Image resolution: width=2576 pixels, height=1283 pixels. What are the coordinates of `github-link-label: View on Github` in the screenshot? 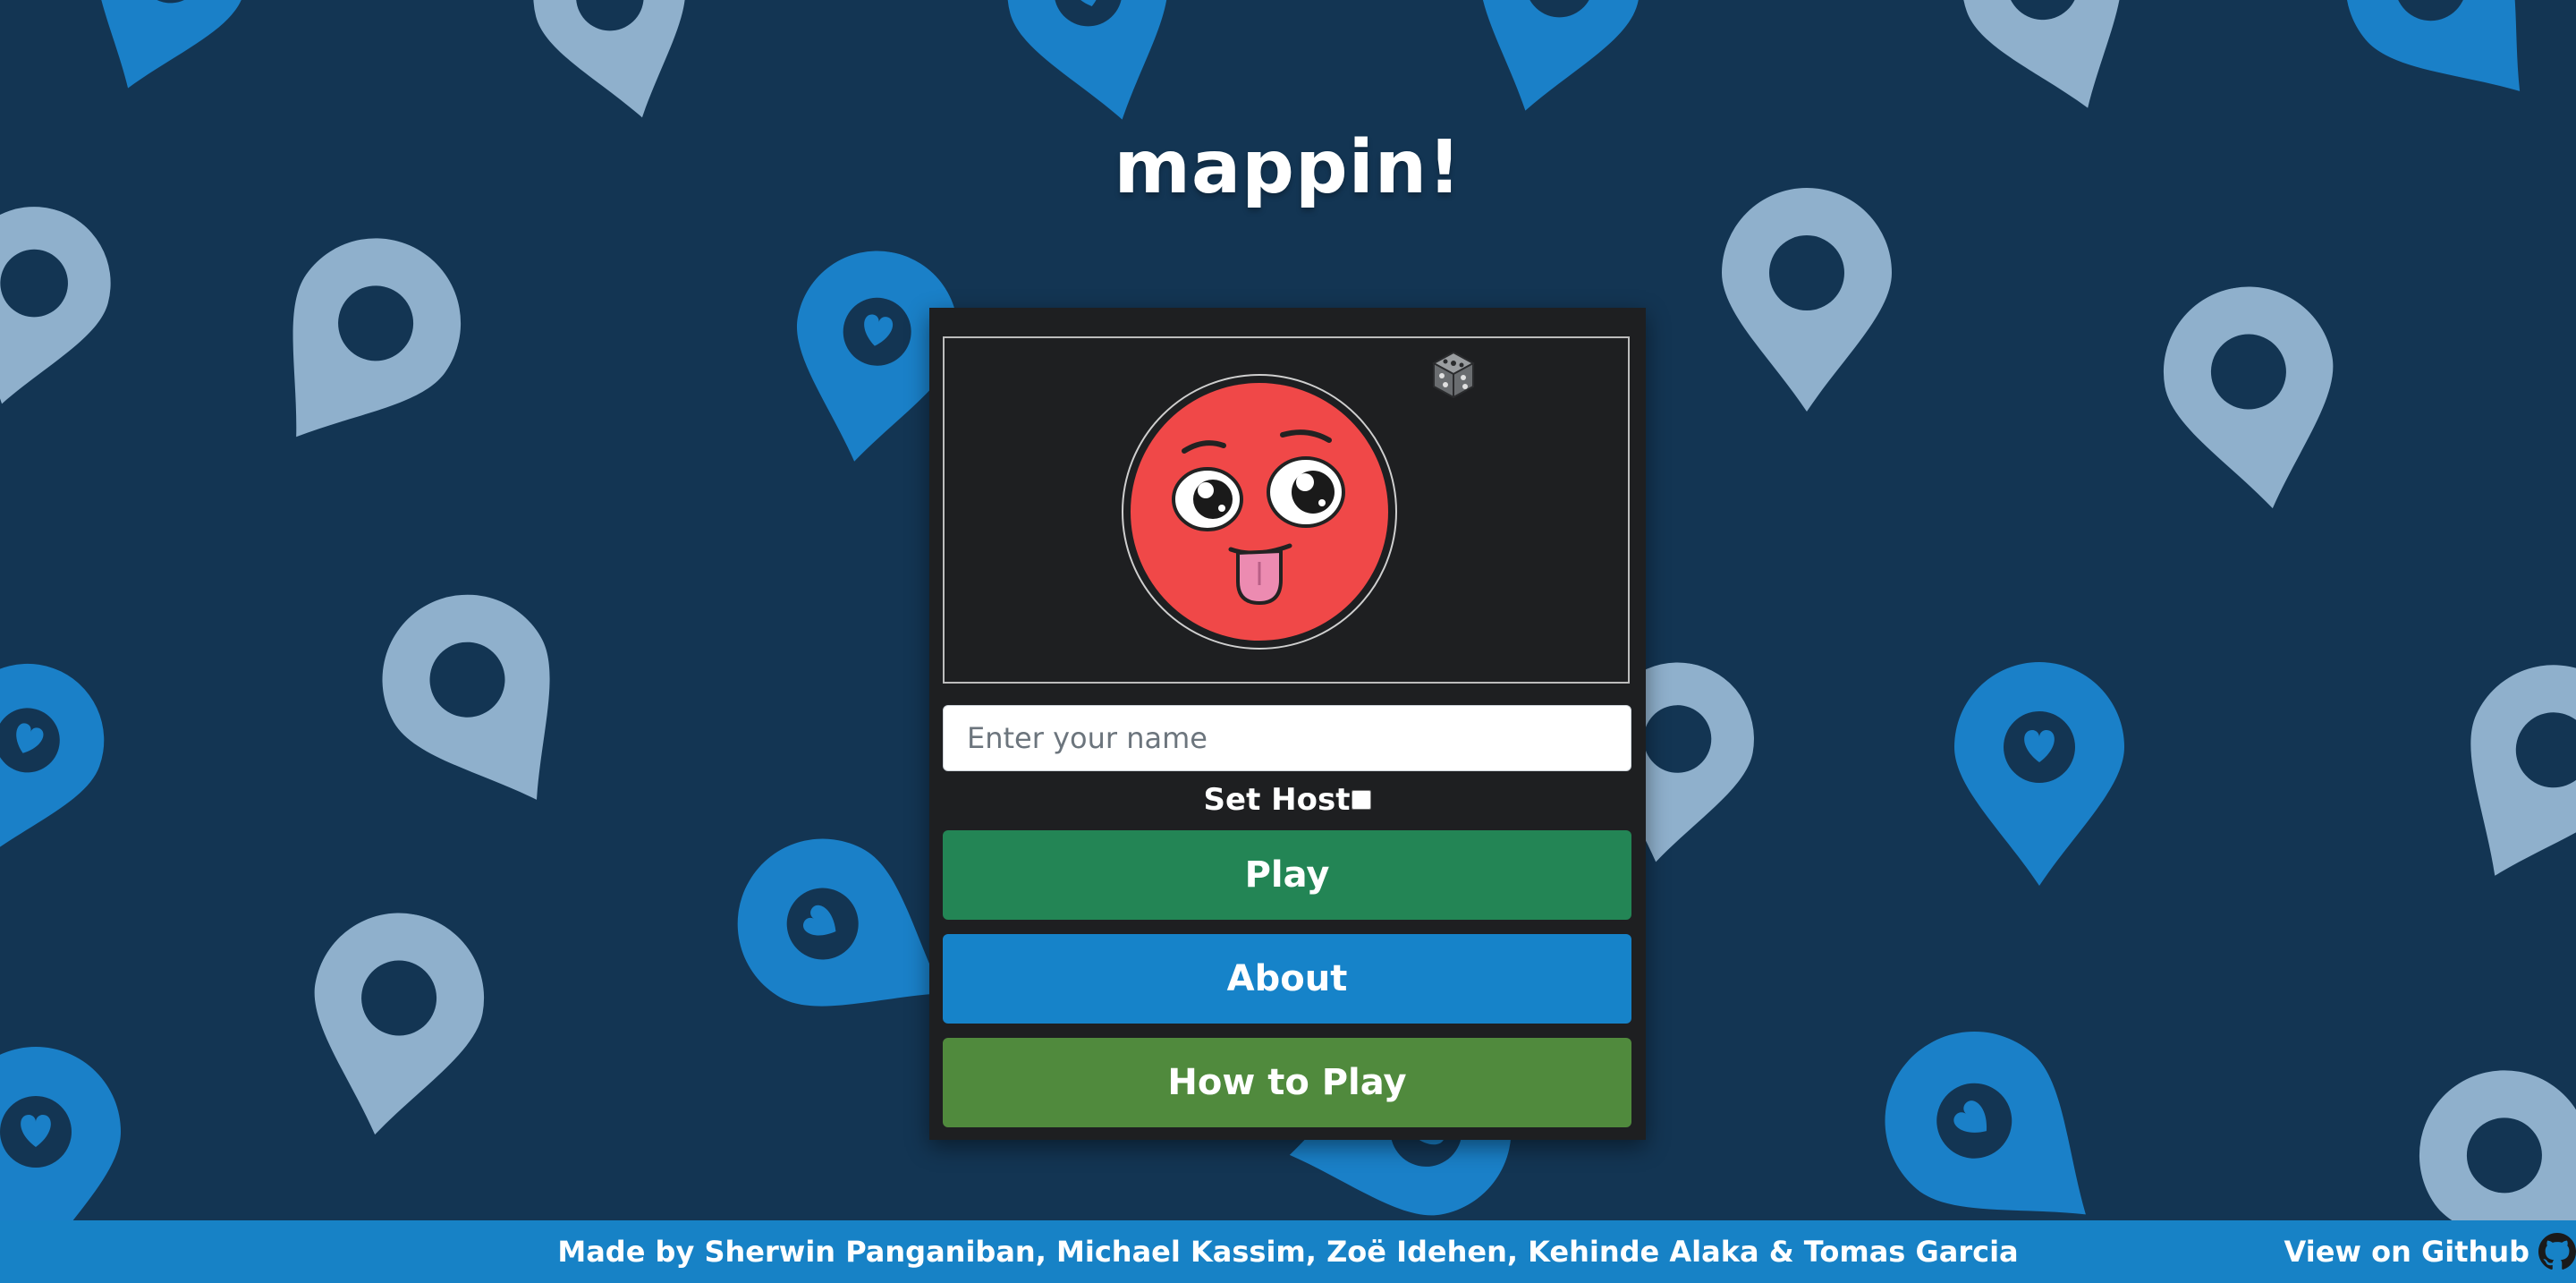 It's located at (2406, 1252).